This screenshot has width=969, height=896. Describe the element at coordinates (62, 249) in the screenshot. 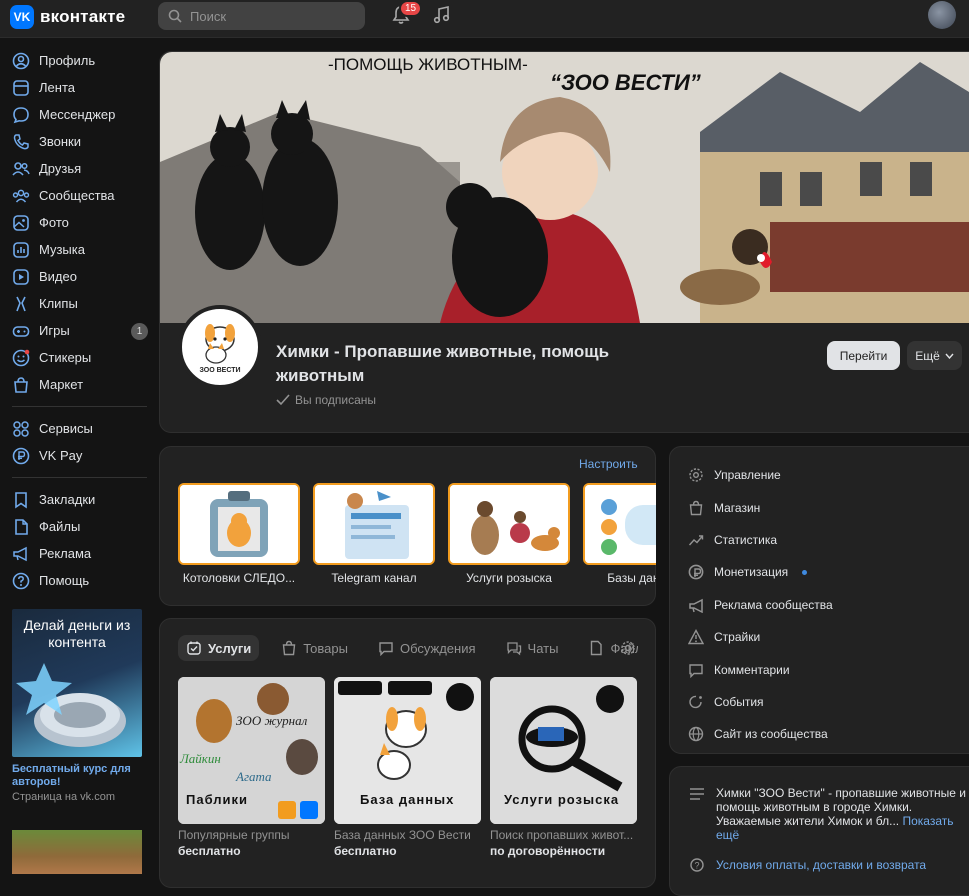

I see `sidebar-item-label: Музыка` at that location.